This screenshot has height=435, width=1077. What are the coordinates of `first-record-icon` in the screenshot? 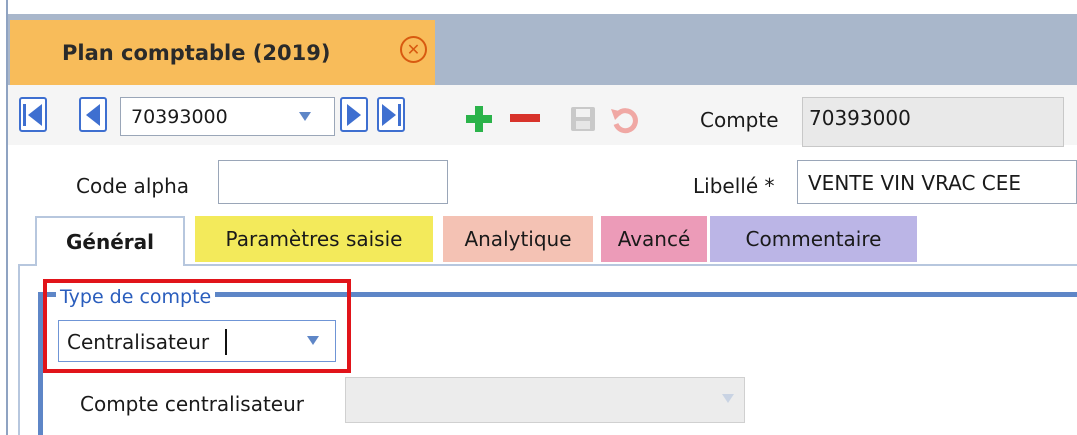 It's located at (32, 114).